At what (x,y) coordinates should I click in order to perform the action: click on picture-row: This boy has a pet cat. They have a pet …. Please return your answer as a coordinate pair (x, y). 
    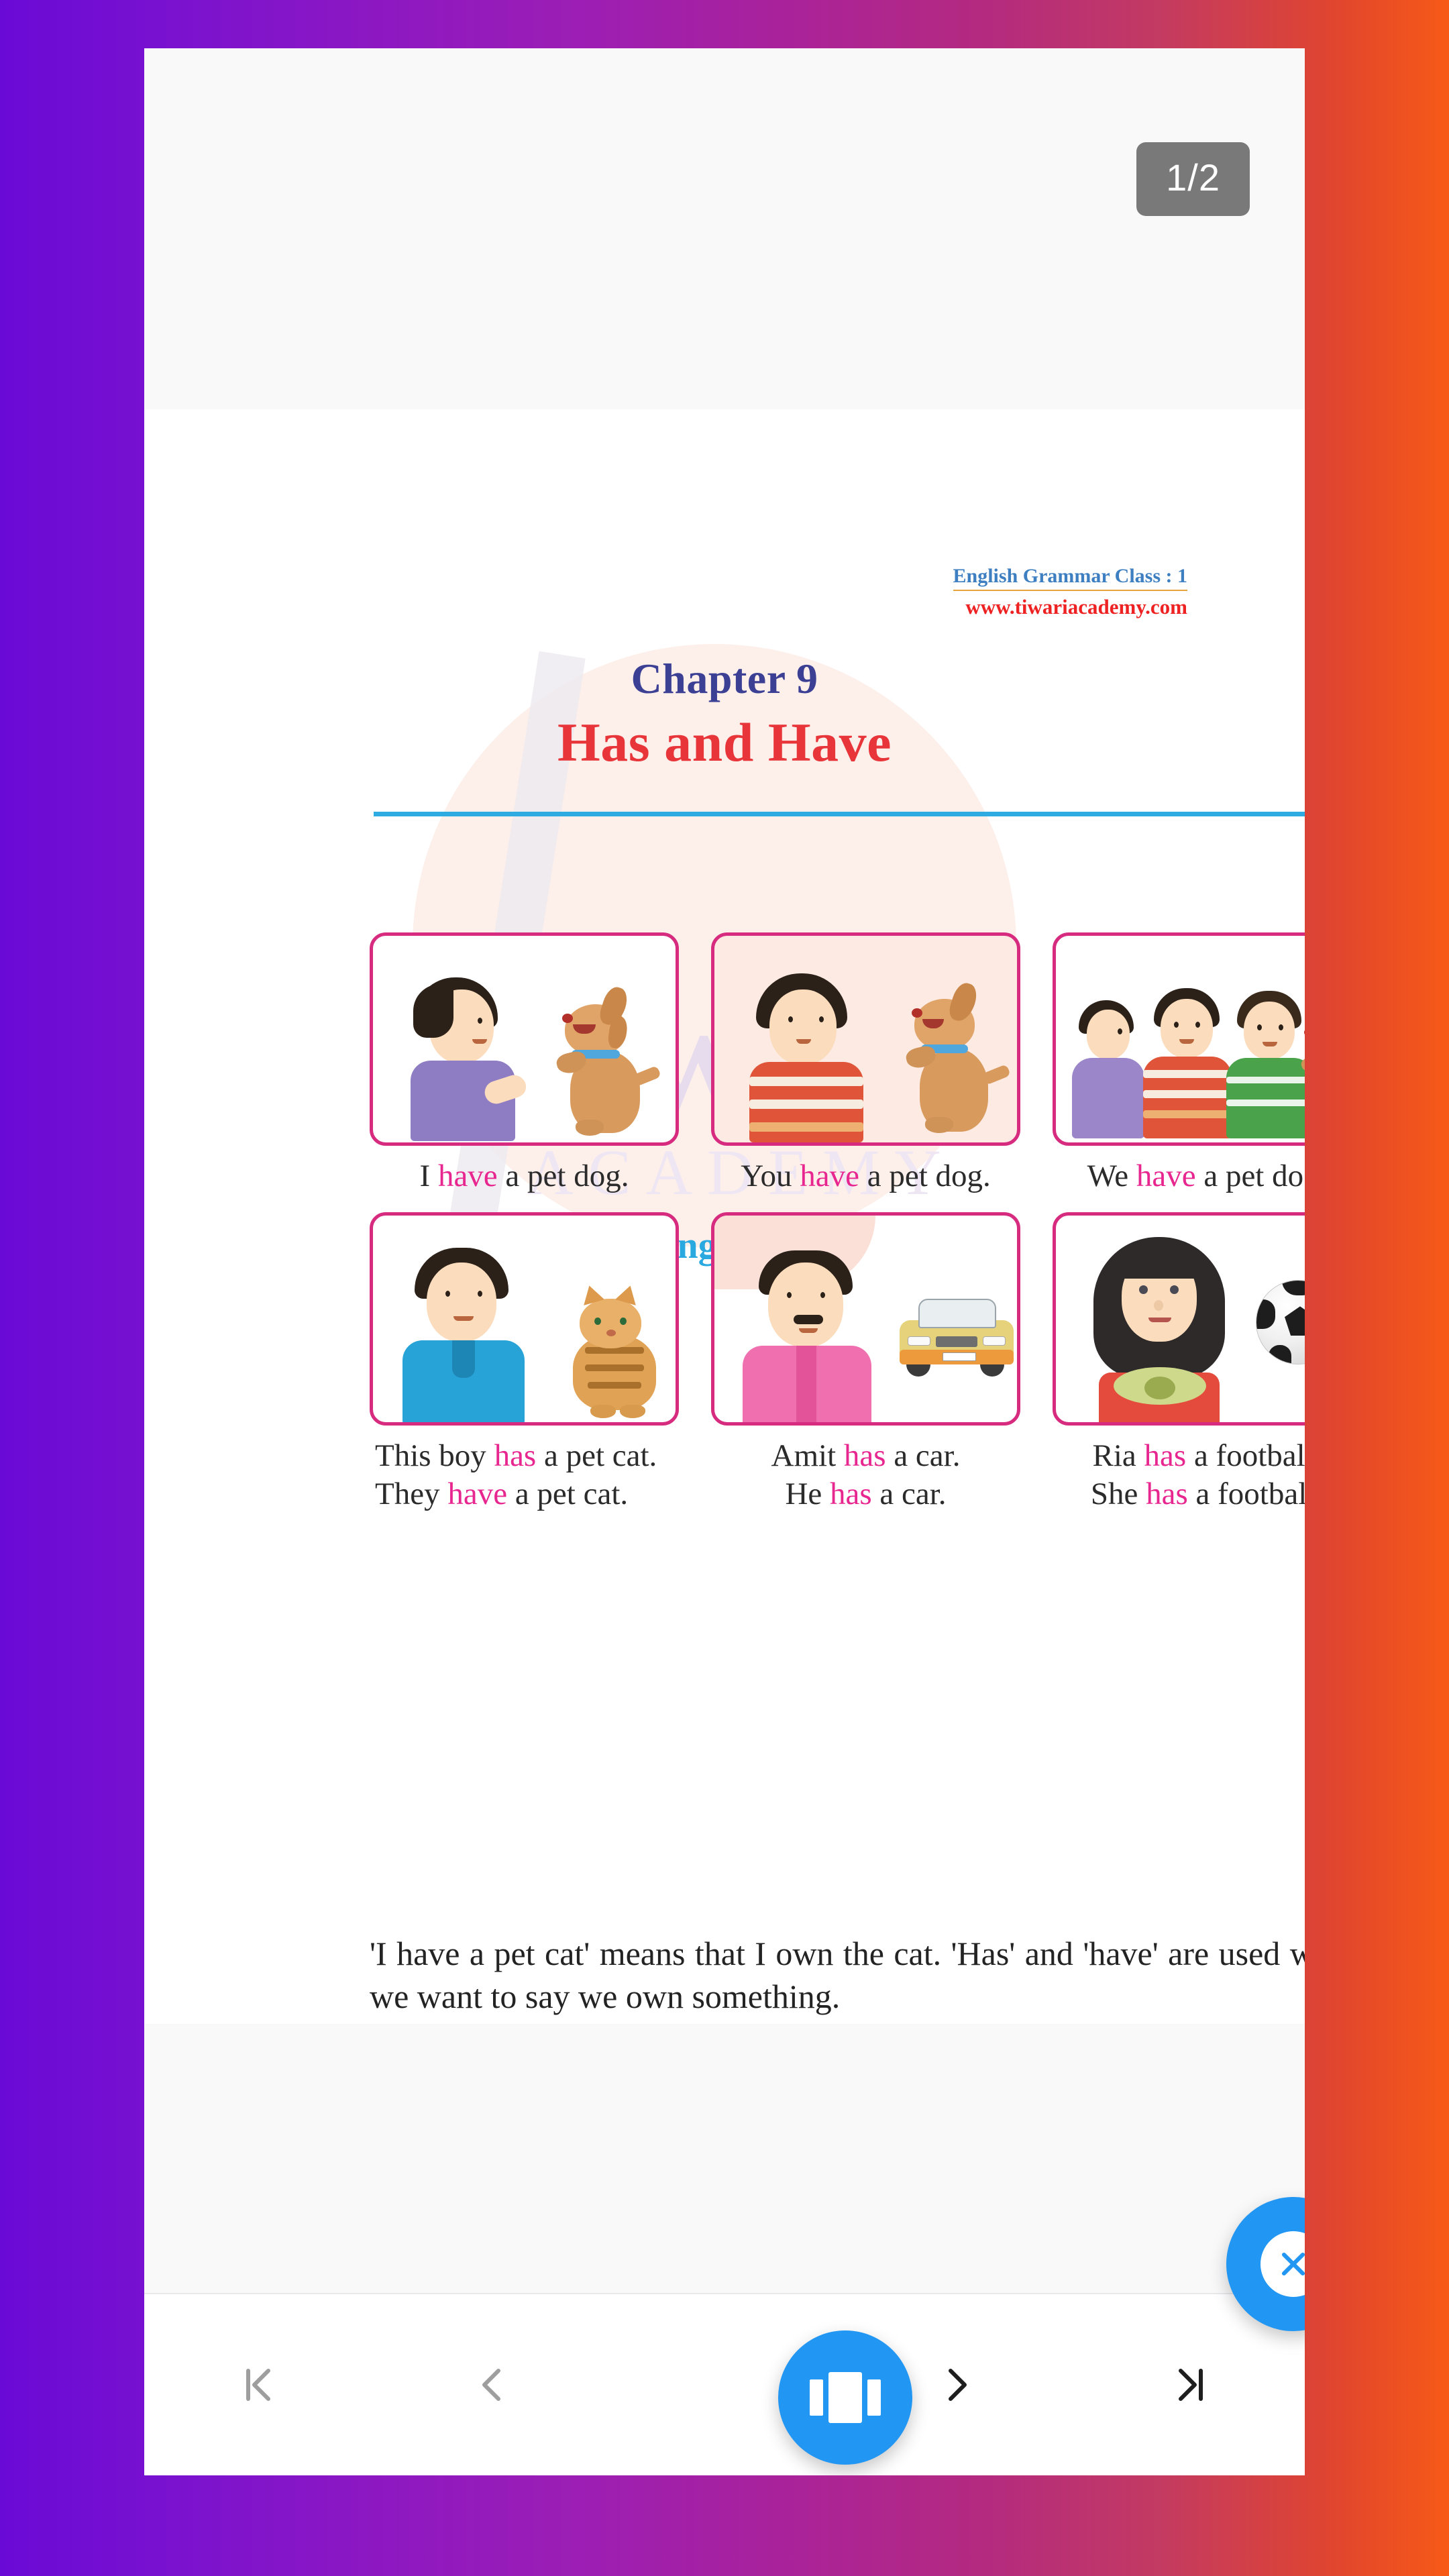
    Looking at the image, I should click on (837, 1362).